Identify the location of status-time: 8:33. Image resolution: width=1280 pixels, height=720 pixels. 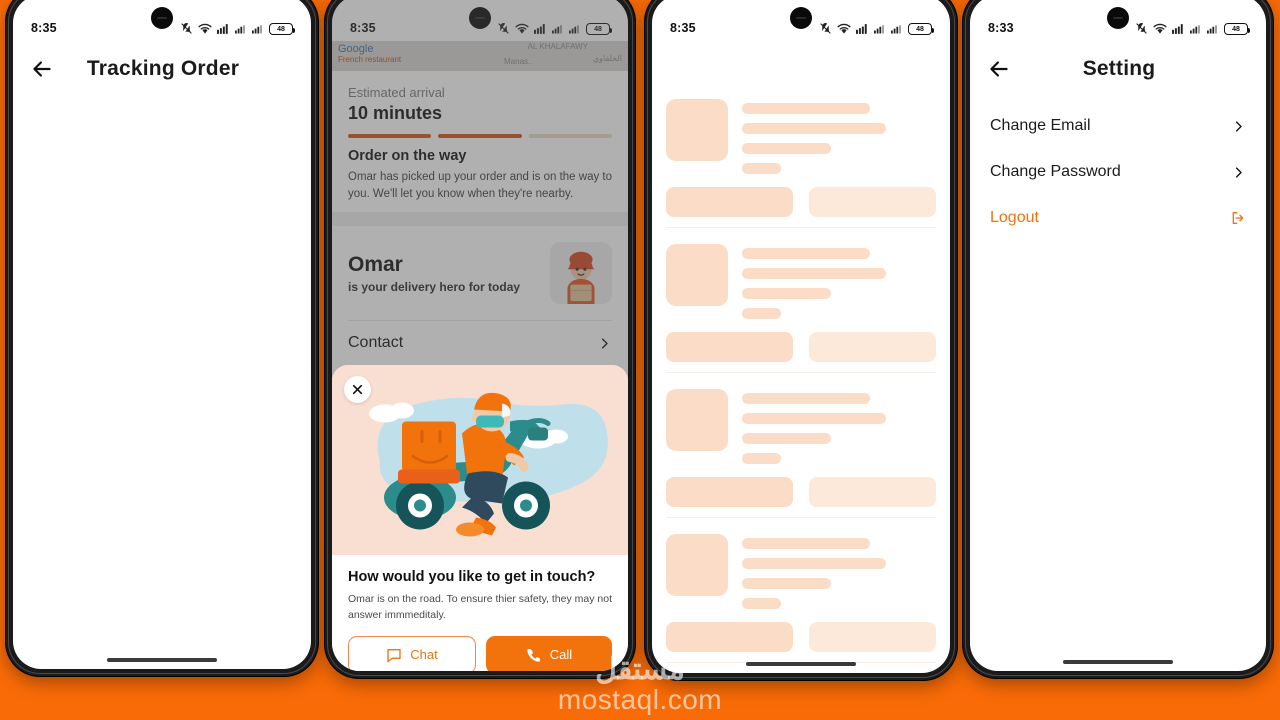
(1001, 28).